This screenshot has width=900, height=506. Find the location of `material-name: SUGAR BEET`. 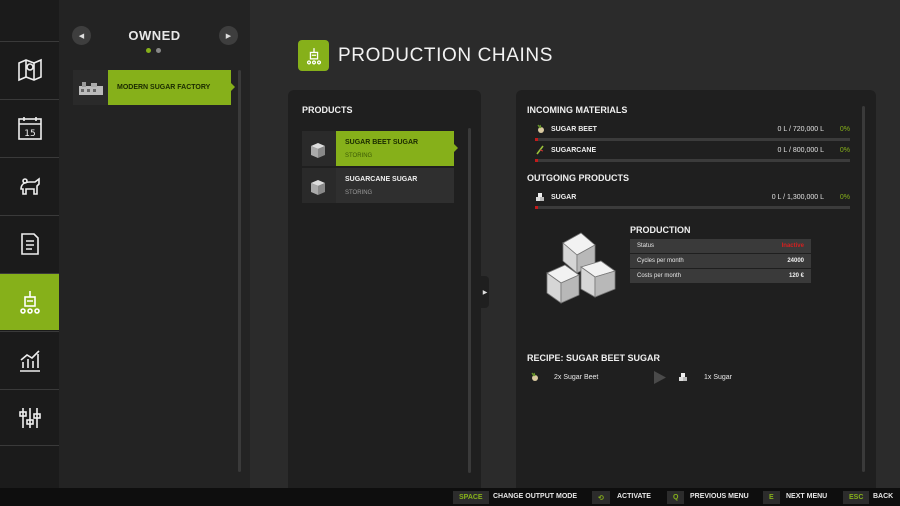

material-name: SUGAR BEET is located at coordinates (574, 129).